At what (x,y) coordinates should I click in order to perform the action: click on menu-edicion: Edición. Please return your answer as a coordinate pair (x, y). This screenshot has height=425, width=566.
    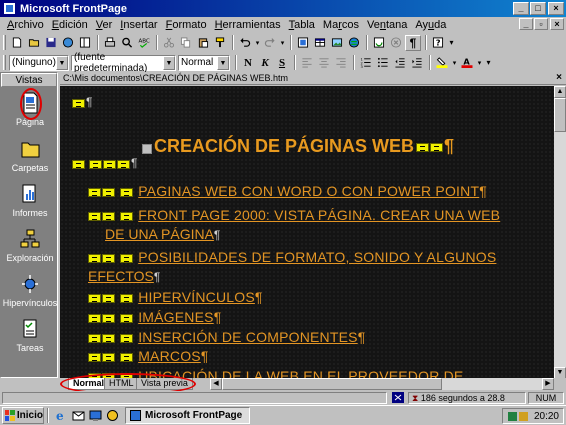
    Looking at the image, I should click on (70, 25).